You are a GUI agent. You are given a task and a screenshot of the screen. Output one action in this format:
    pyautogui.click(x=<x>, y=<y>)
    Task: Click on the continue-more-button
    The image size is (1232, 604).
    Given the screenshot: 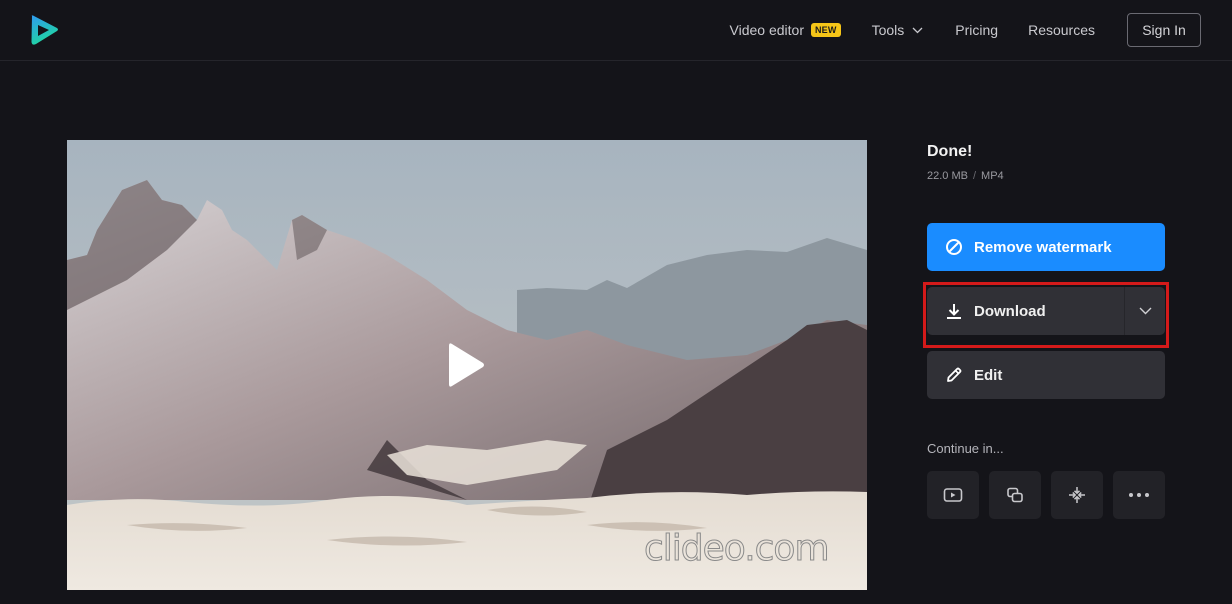 What is the action you would take?
    pyautogui.click(x=1139, y=495)
    